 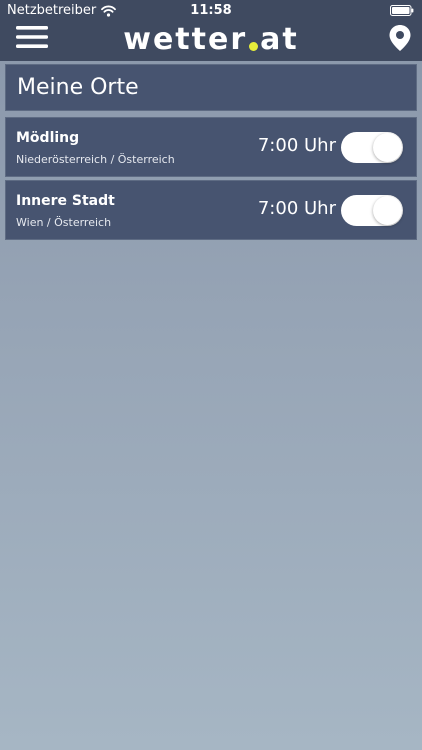 I want to click on place-name: Innere Stadt, so click(x=65, y=201).